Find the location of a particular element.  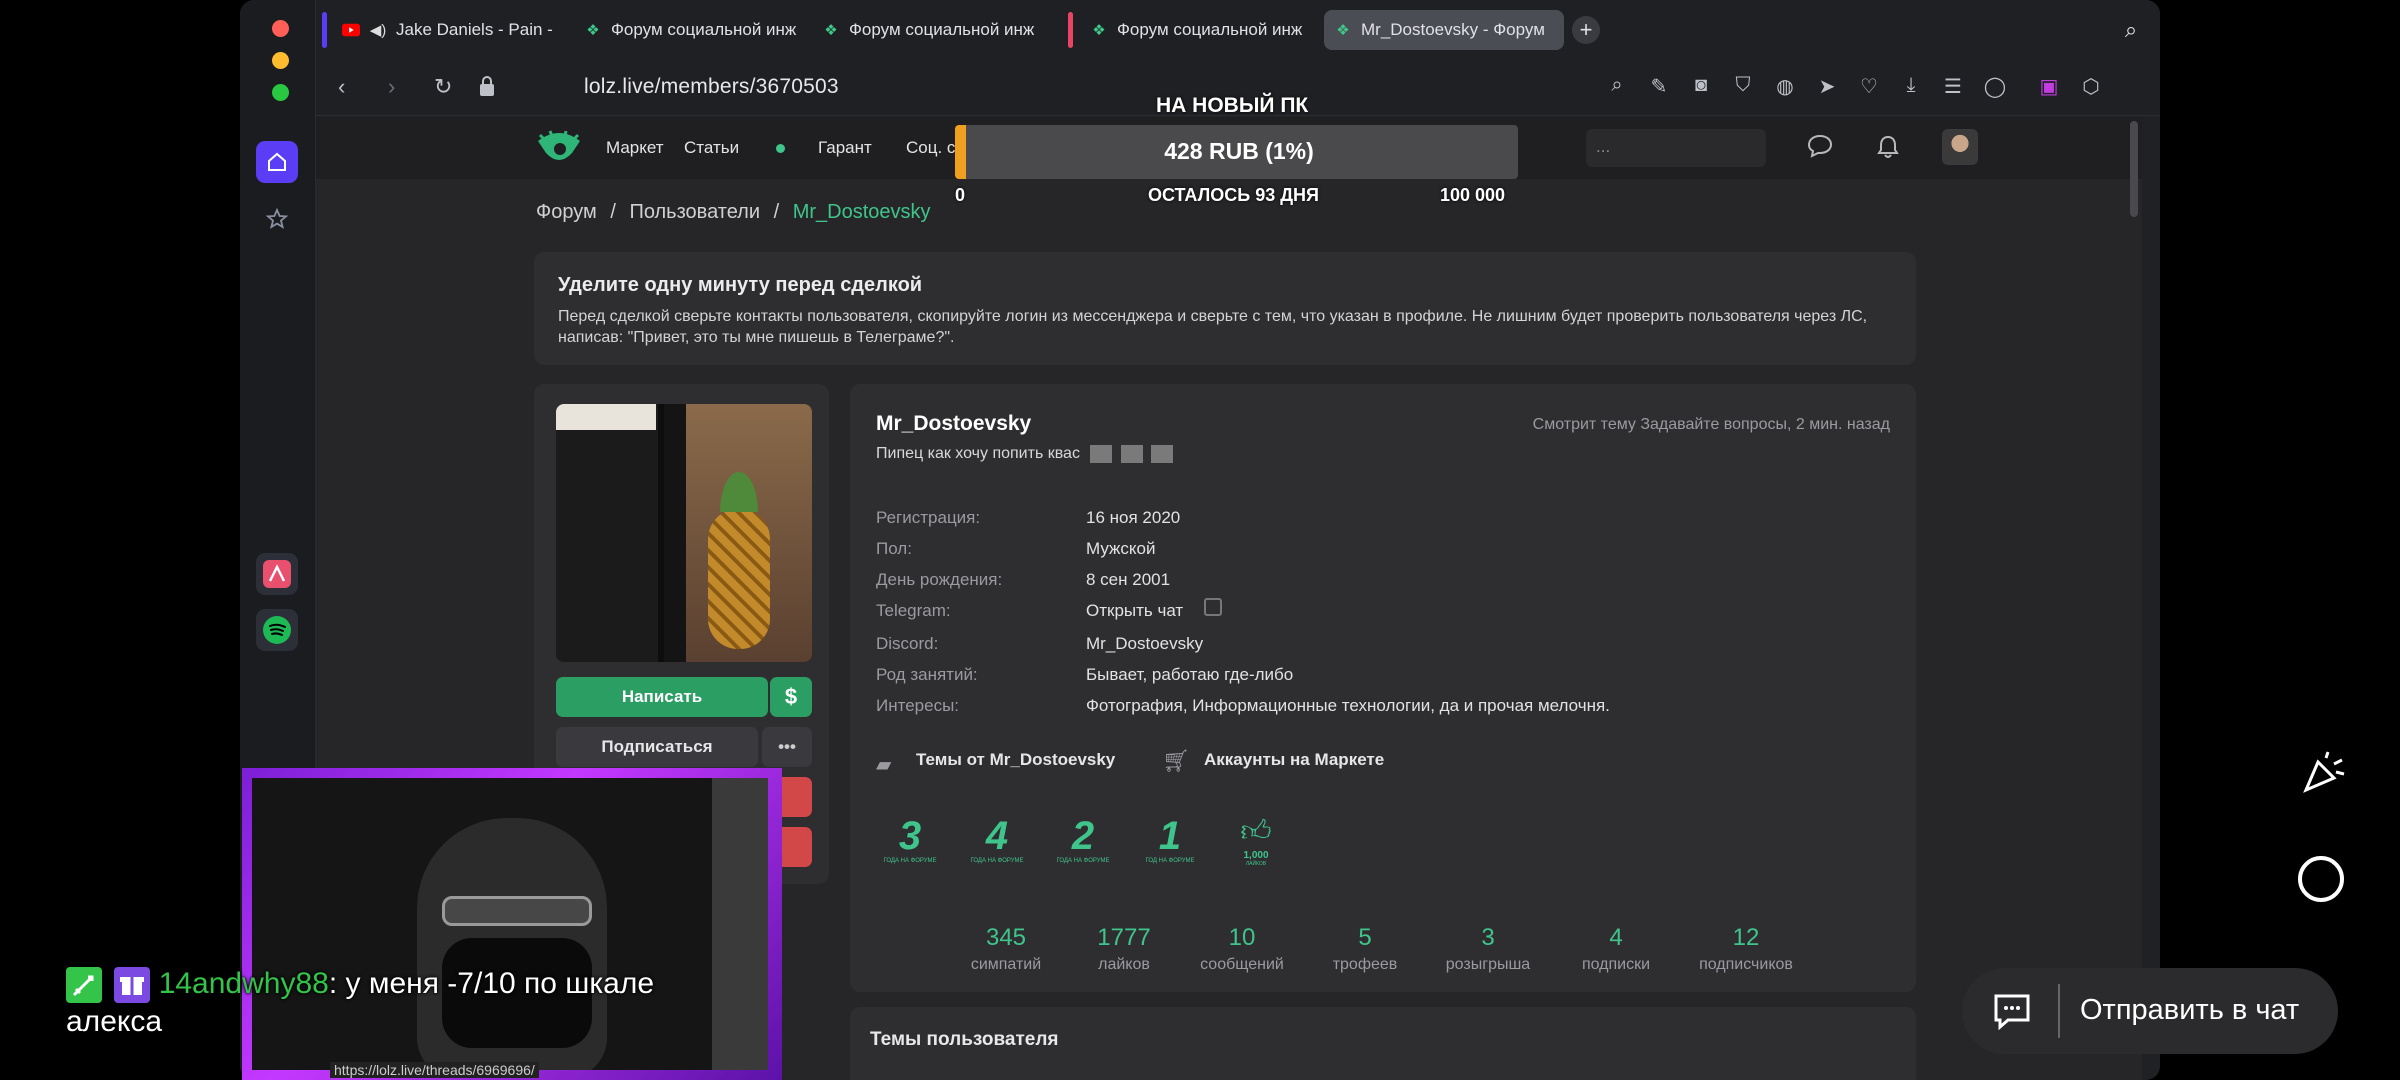

maximize-window-button is located at coordinates (280, 92).